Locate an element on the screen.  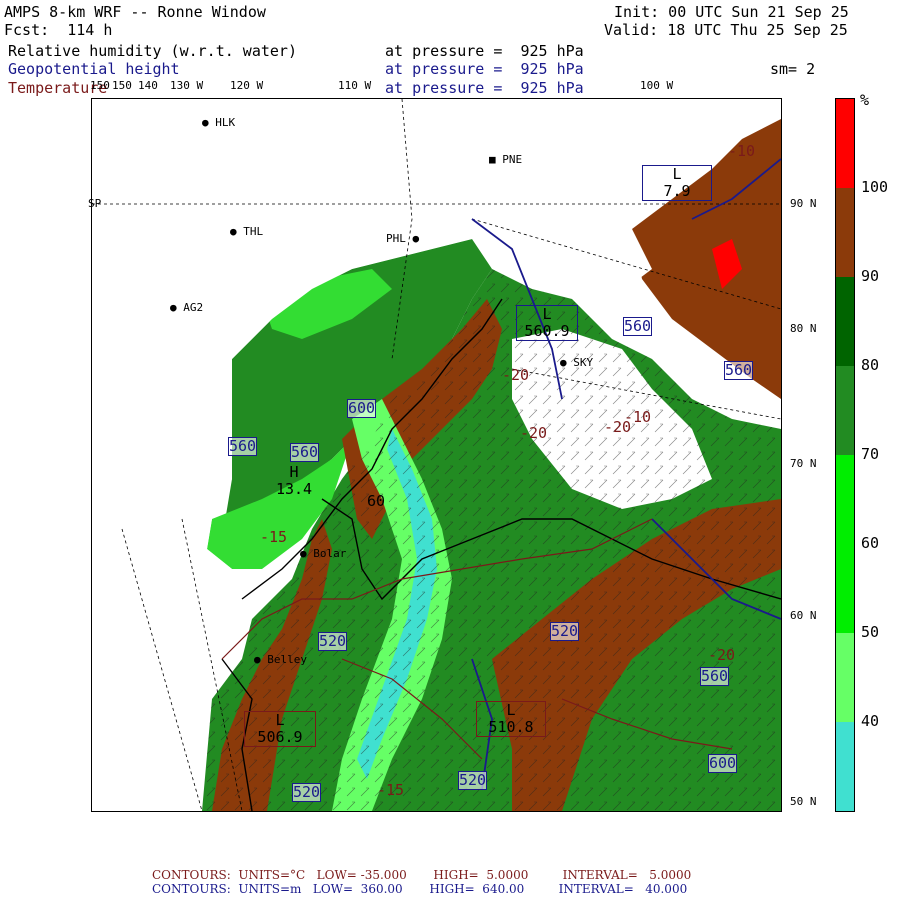
colorbar-label: 50 is located at coordinates (870, 632).